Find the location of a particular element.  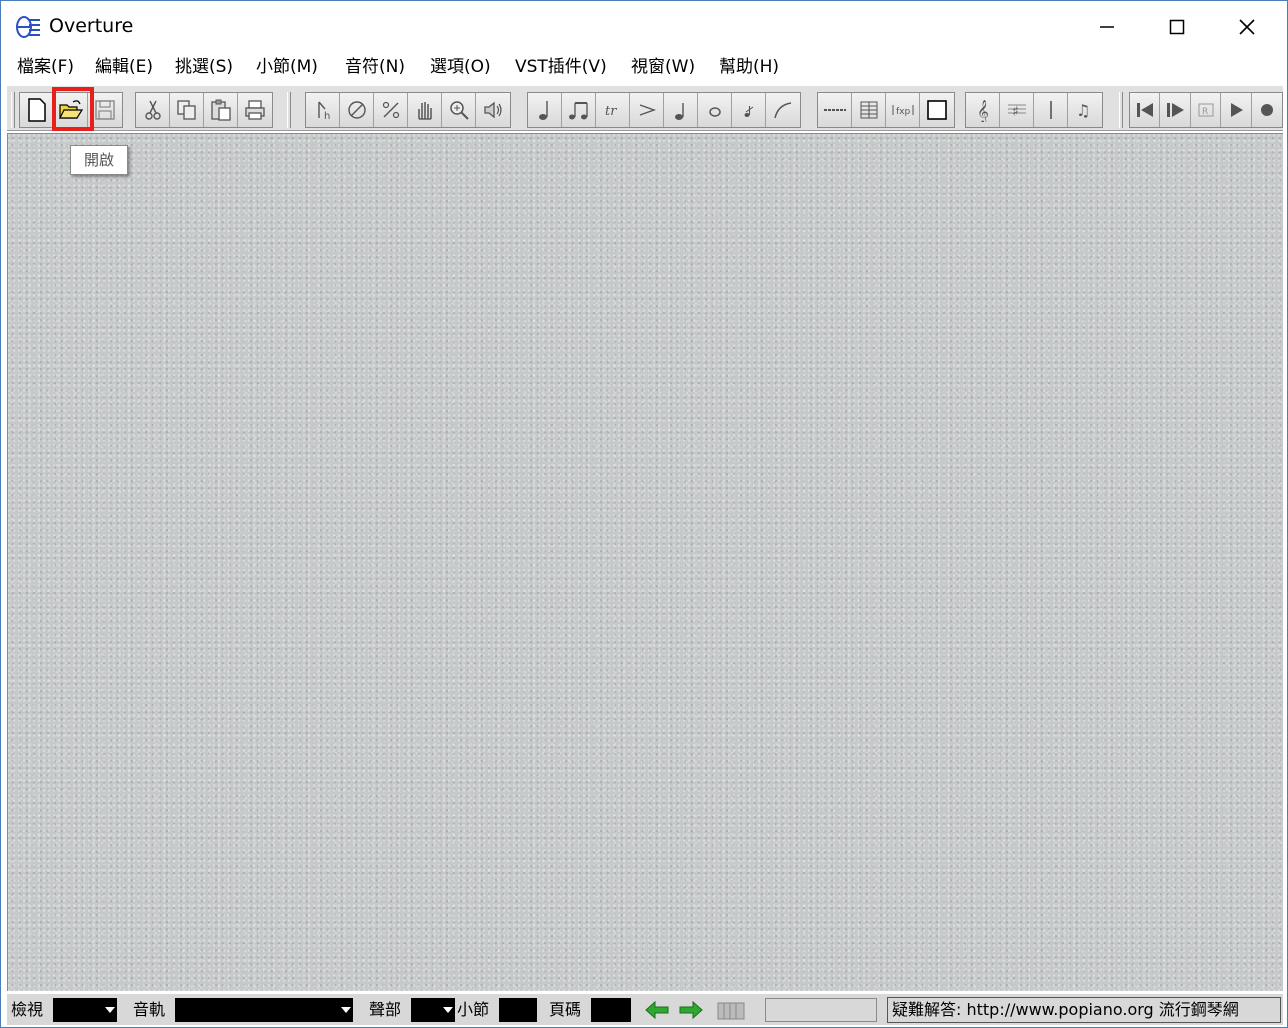

toolbar-group-notes: tr is located at coordinates (664, 110).